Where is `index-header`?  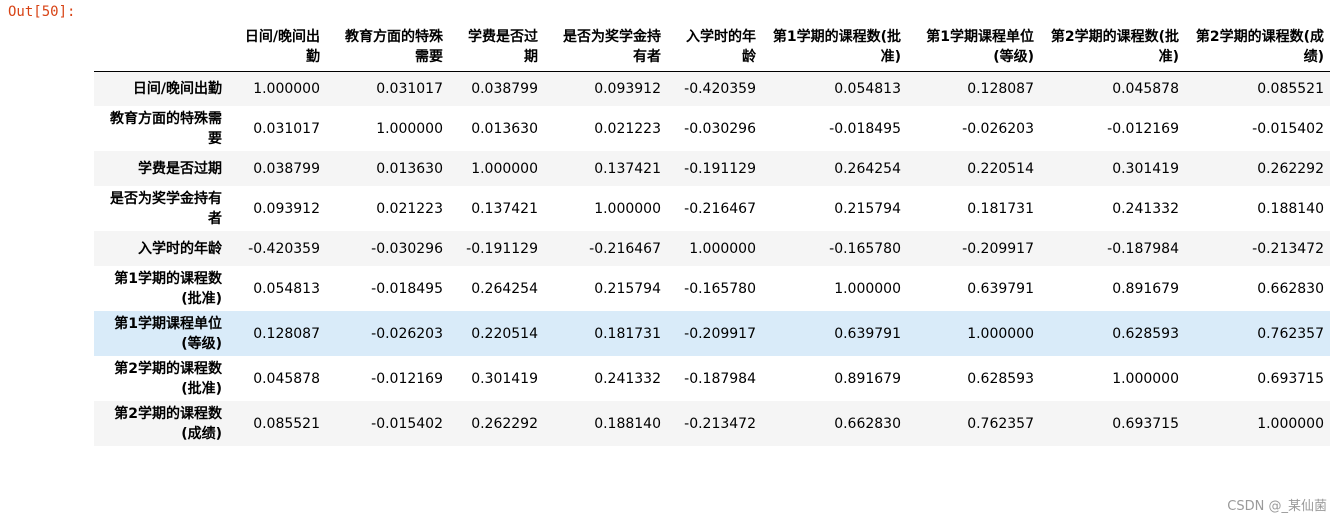
index-header is located at coordinates (161, 45).